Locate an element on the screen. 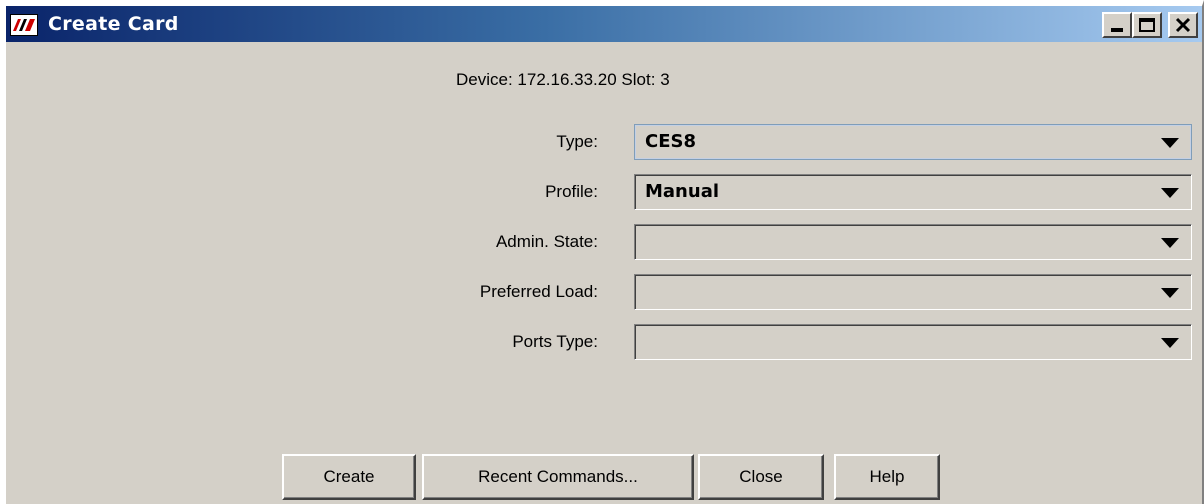 The image size is (1204, 504). profile-row: Profile: Manual is located at coordinates (604, 192).